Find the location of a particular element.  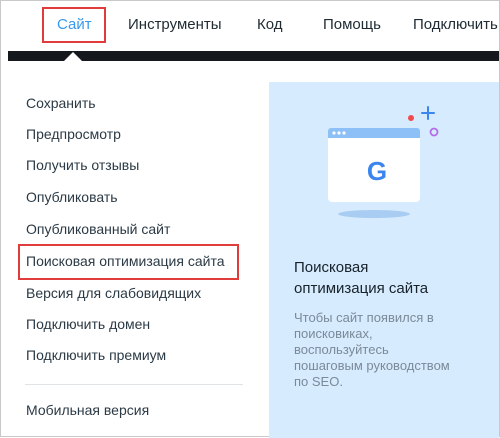

panel-desc-line: по SEO. is located at coordinates (318, 381).